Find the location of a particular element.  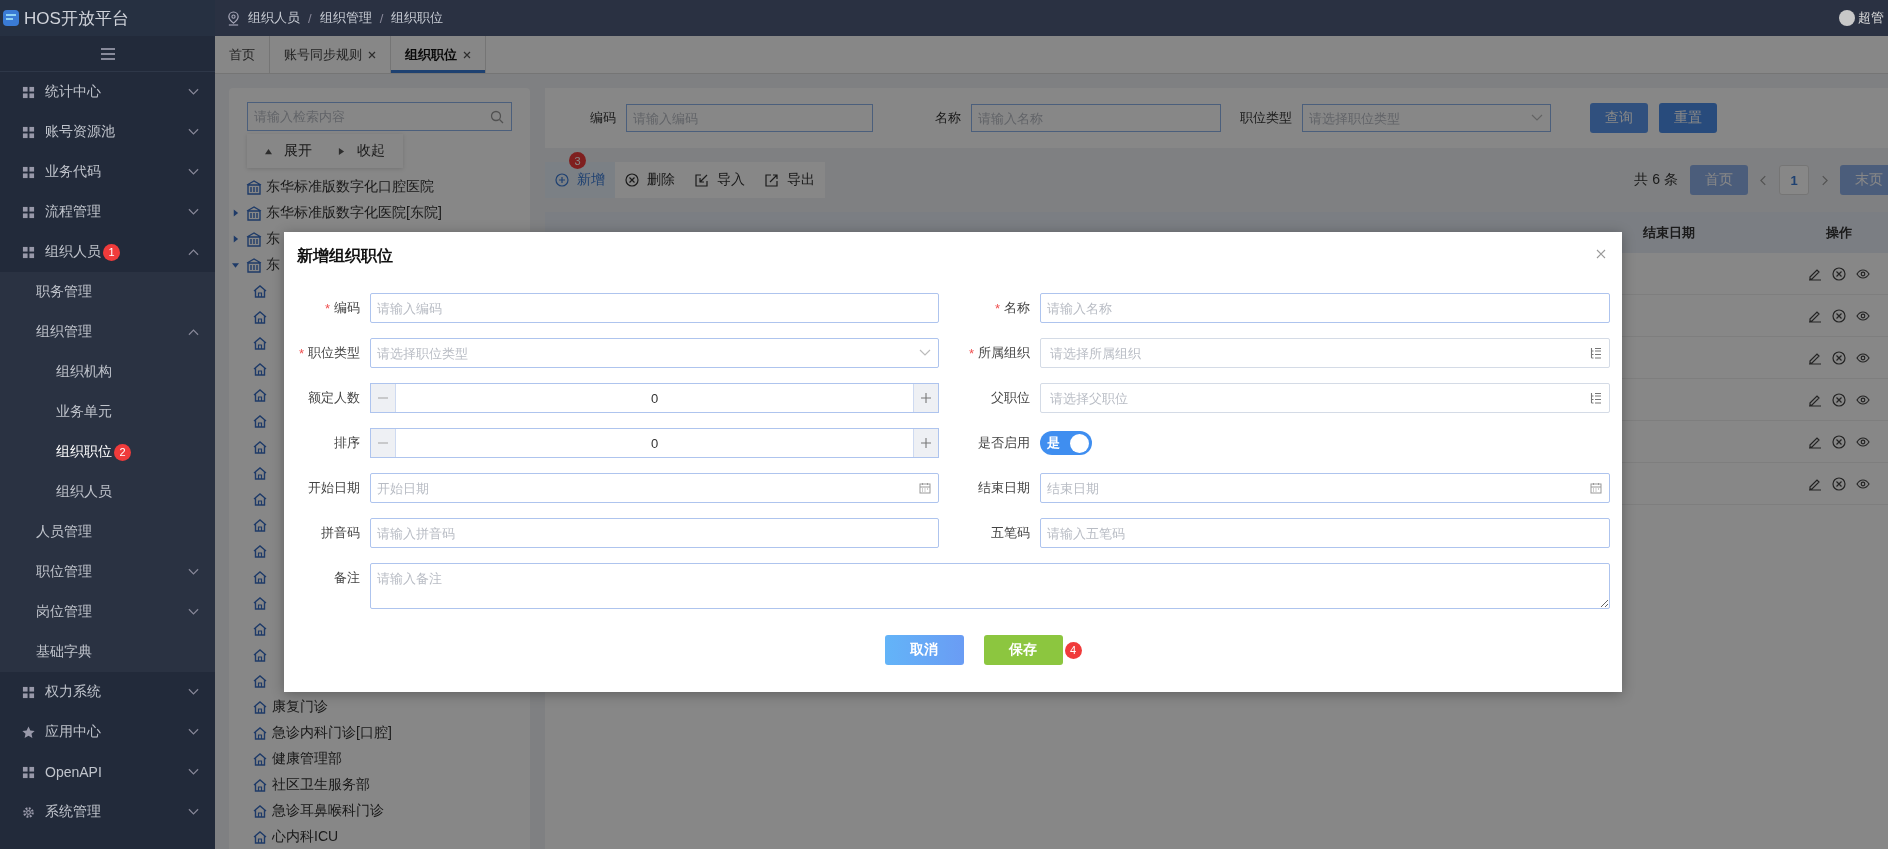

field-label: 开始日期 is located at coordinates (334, 488).